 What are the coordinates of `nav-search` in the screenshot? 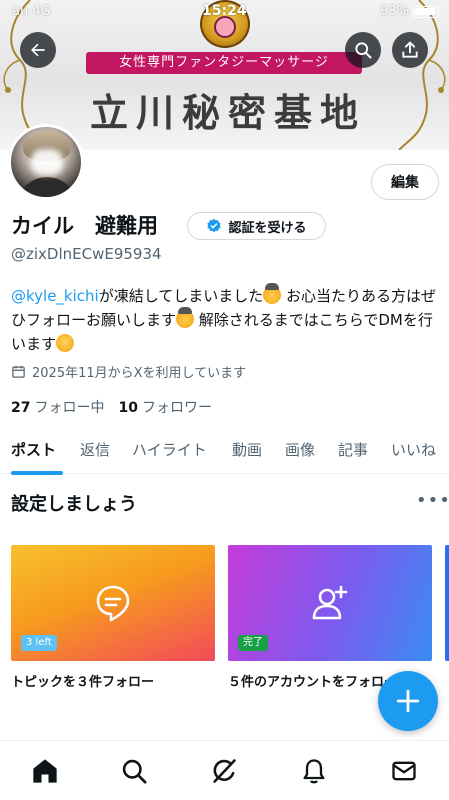 It's located at (134, 771).